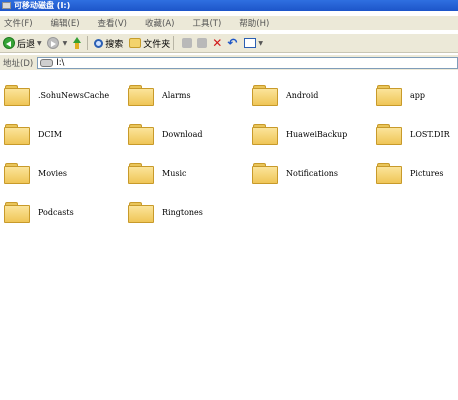 The image size is (458, 400). Describe the element at coordinates (114, 44) in the screenshot. I see `search-label: 搜索` at that location.